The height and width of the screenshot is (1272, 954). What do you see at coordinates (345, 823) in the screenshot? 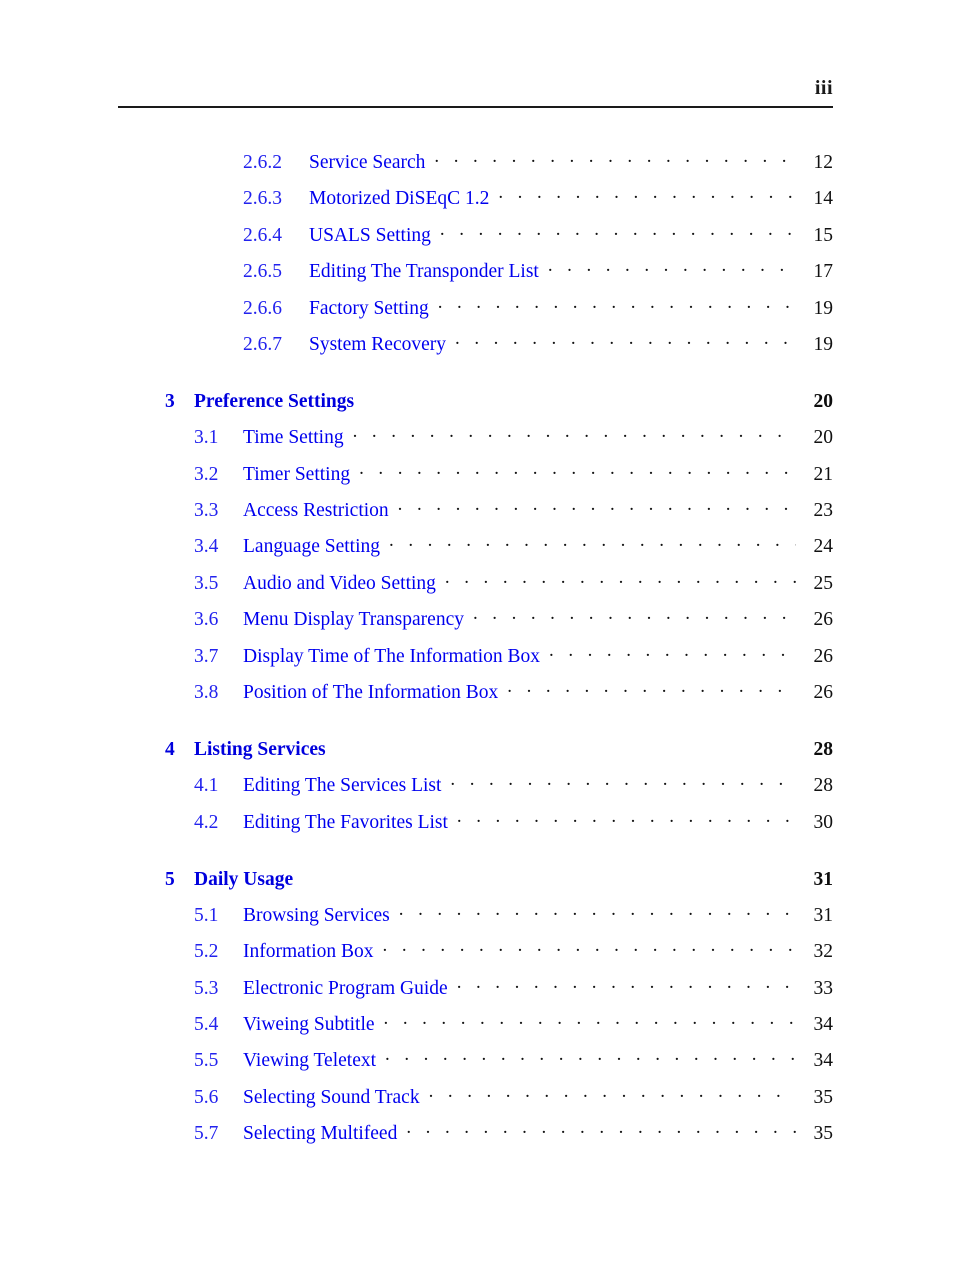
I see `toc-entry-title: Editing The Favorites List` at bounding box center [345, 823].